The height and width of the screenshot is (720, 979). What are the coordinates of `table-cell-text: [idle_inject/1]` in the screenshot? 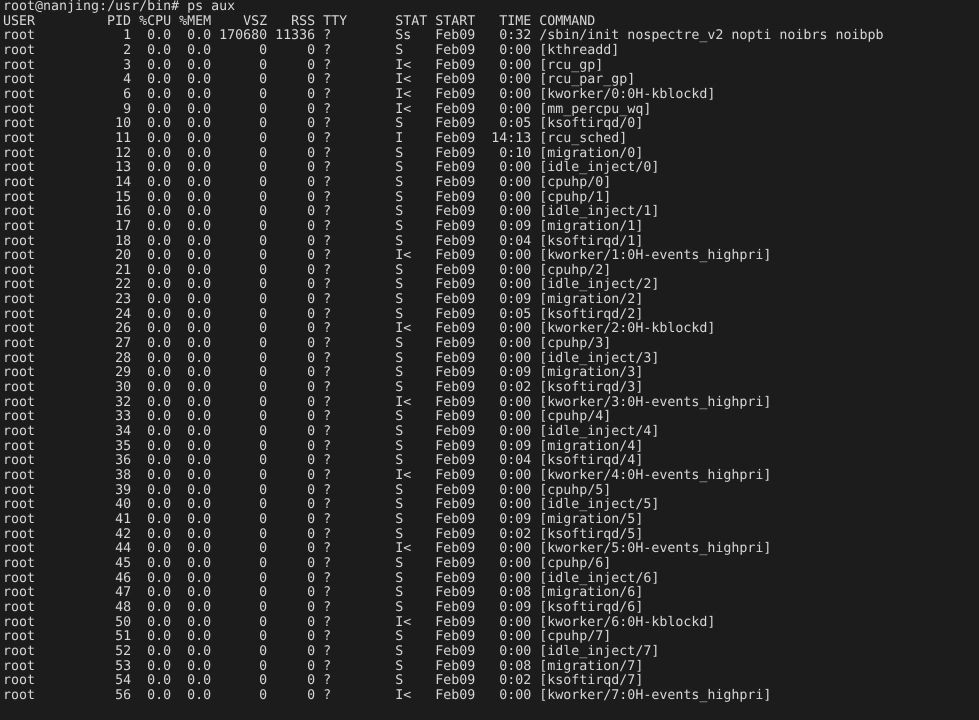 It's located at (599, 212).